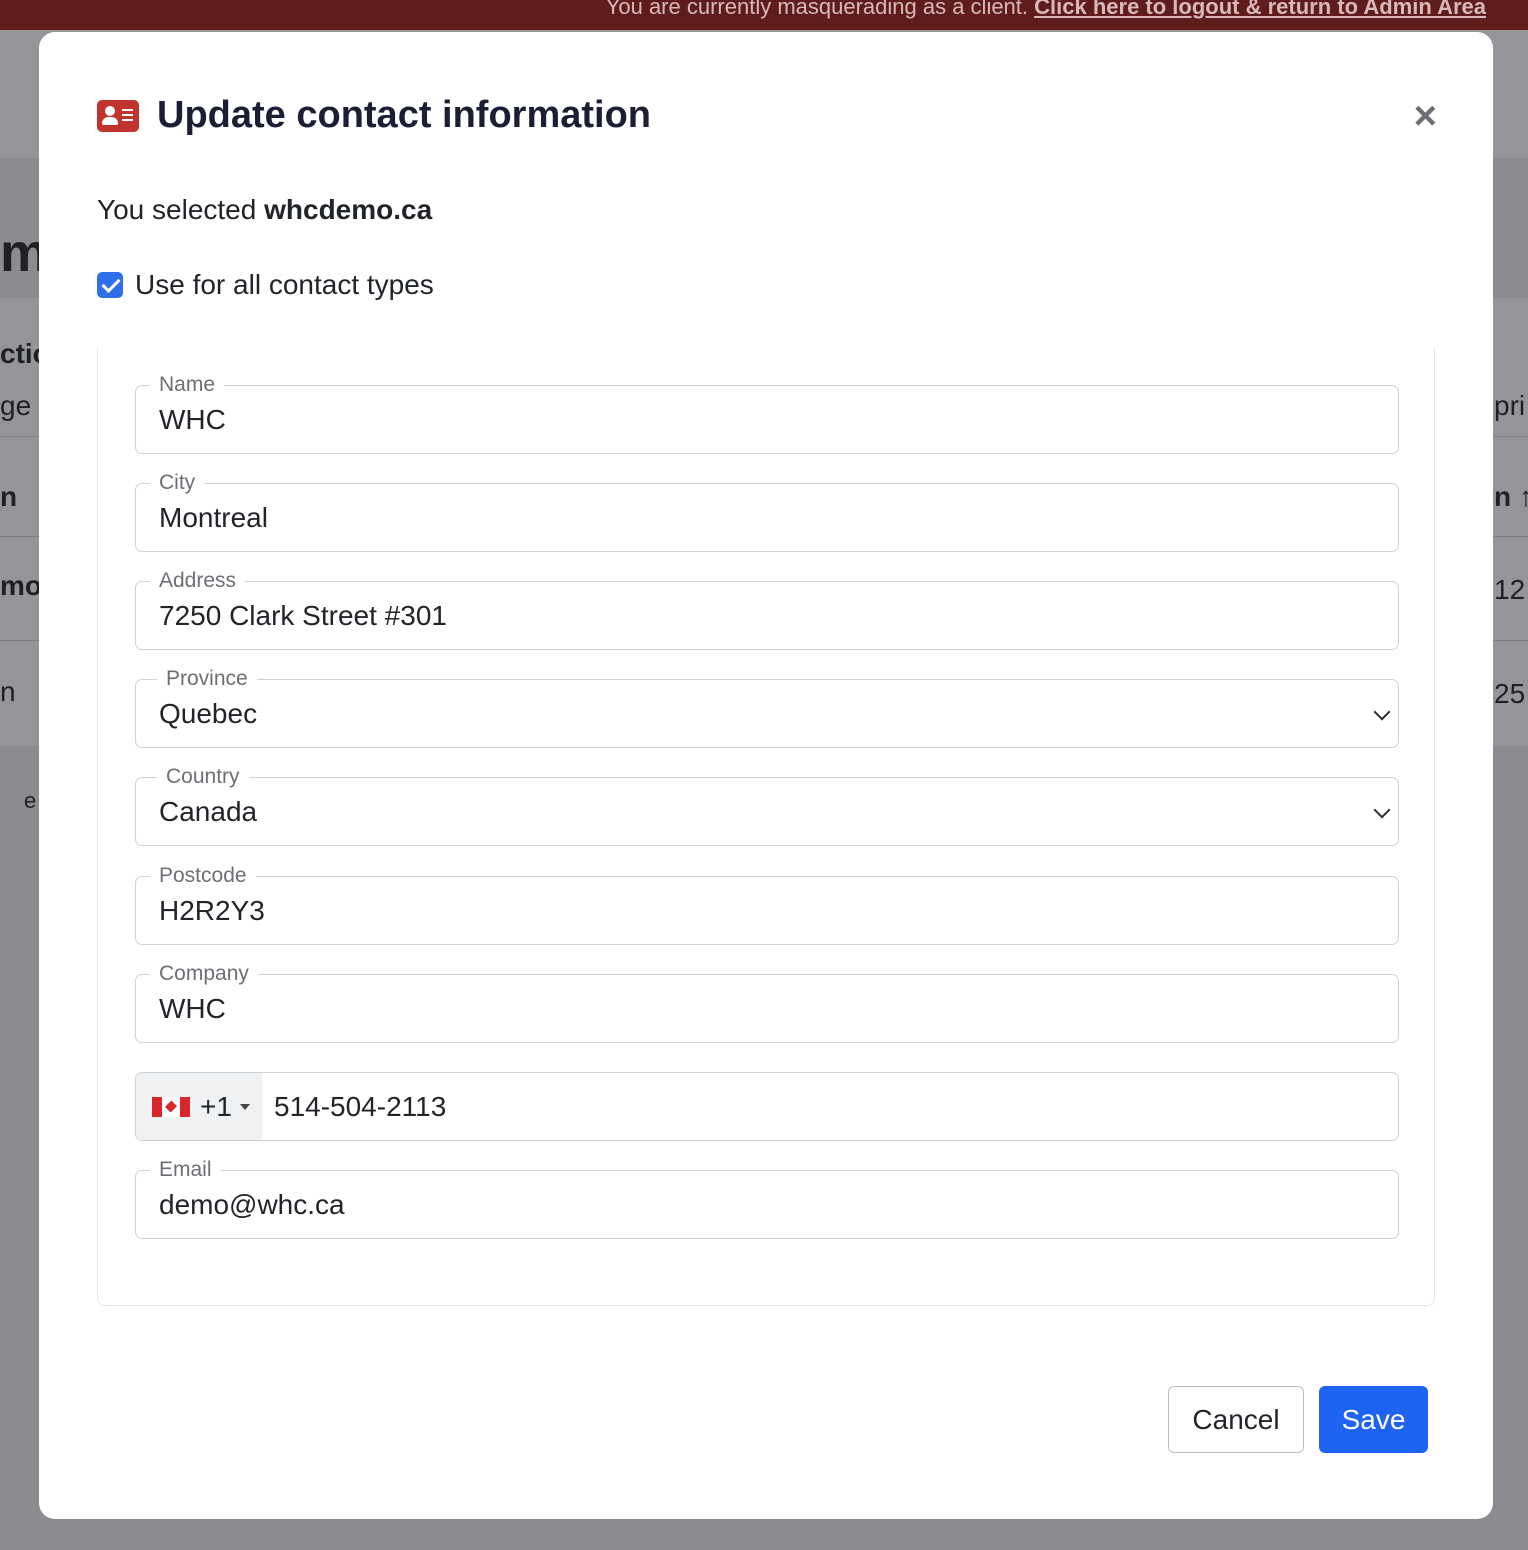 The width and height of the screenshot is (1528, 1550). What do you see at coordinates (1510, 589) in the screenshot?
I see `bg-fragment: 12` at bounding box center [1510, 589].